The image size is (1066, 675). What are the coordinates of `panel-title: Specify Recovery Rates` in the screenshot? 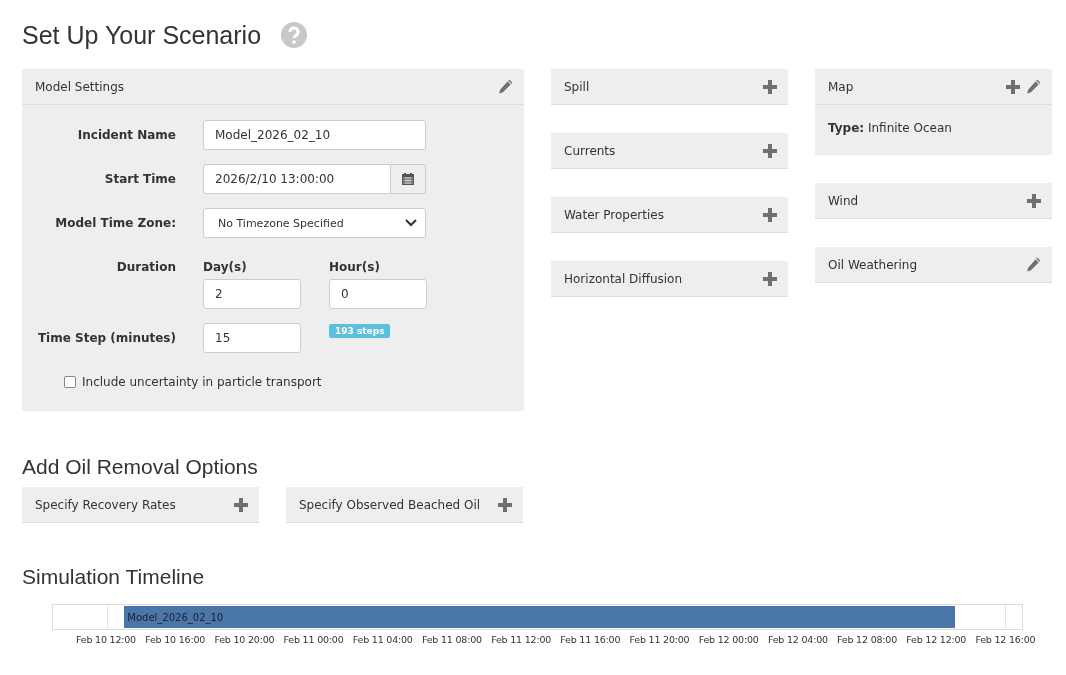 It's located at (105, 504).